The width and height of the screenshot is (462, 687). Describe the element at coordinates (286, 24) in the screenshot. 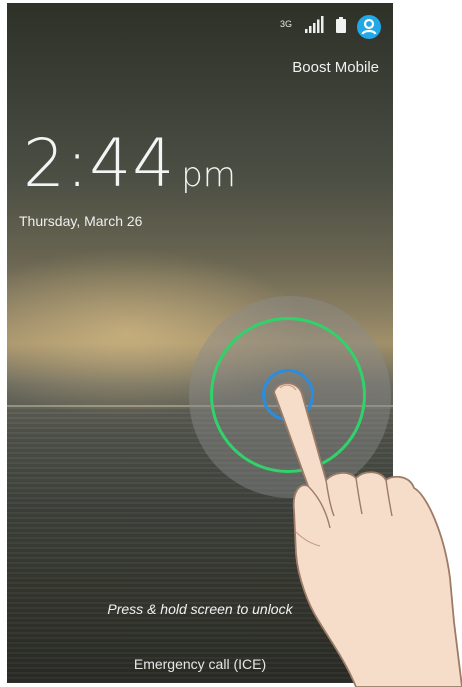

I see `network-type: 3G` at that location.